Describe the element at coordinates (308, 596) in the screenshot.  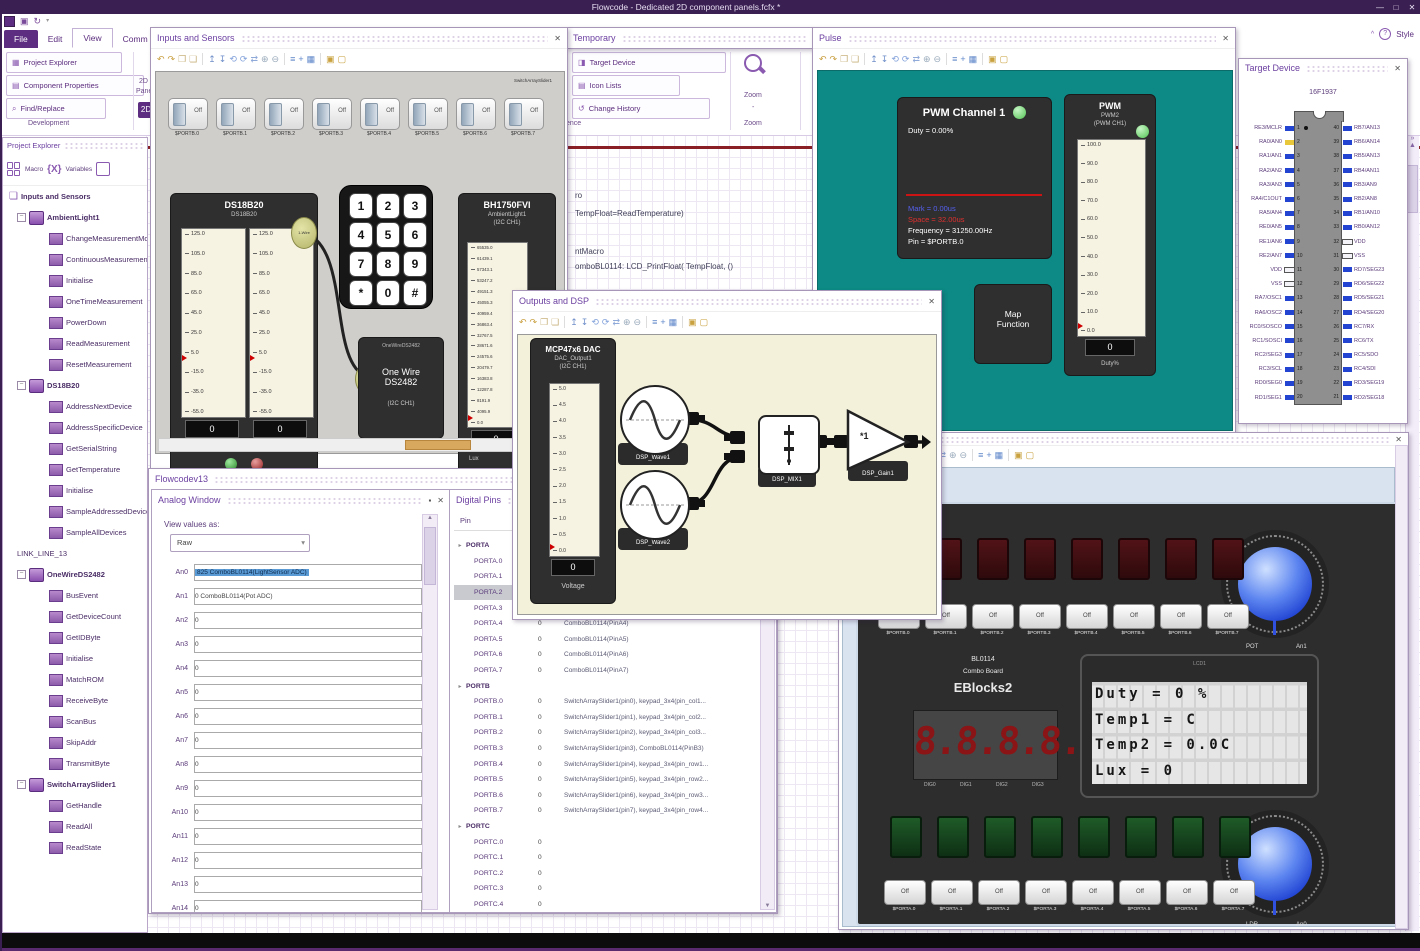
I see `analog-field-An1: 0 ComboBL0114(Pot ADC)` at that location.